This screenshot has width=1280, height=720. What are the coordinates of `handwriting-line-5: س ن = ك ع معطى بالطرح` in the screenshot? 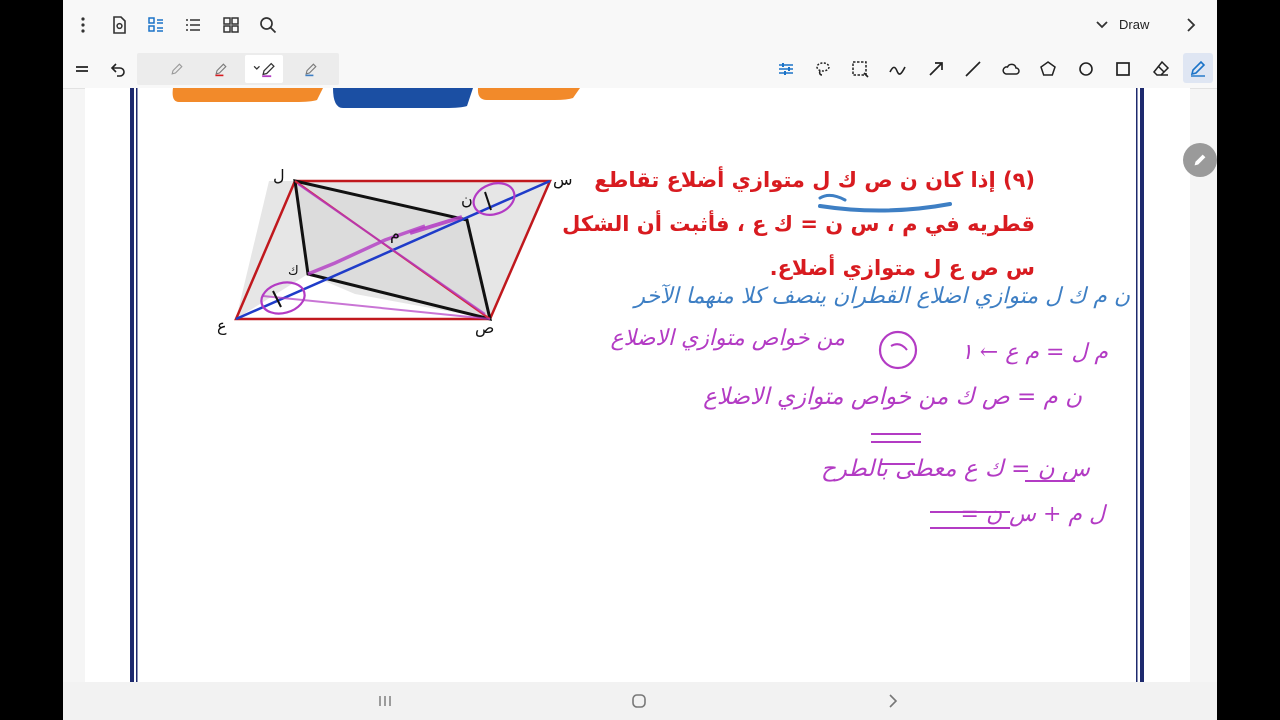 It's located at (955, 469).